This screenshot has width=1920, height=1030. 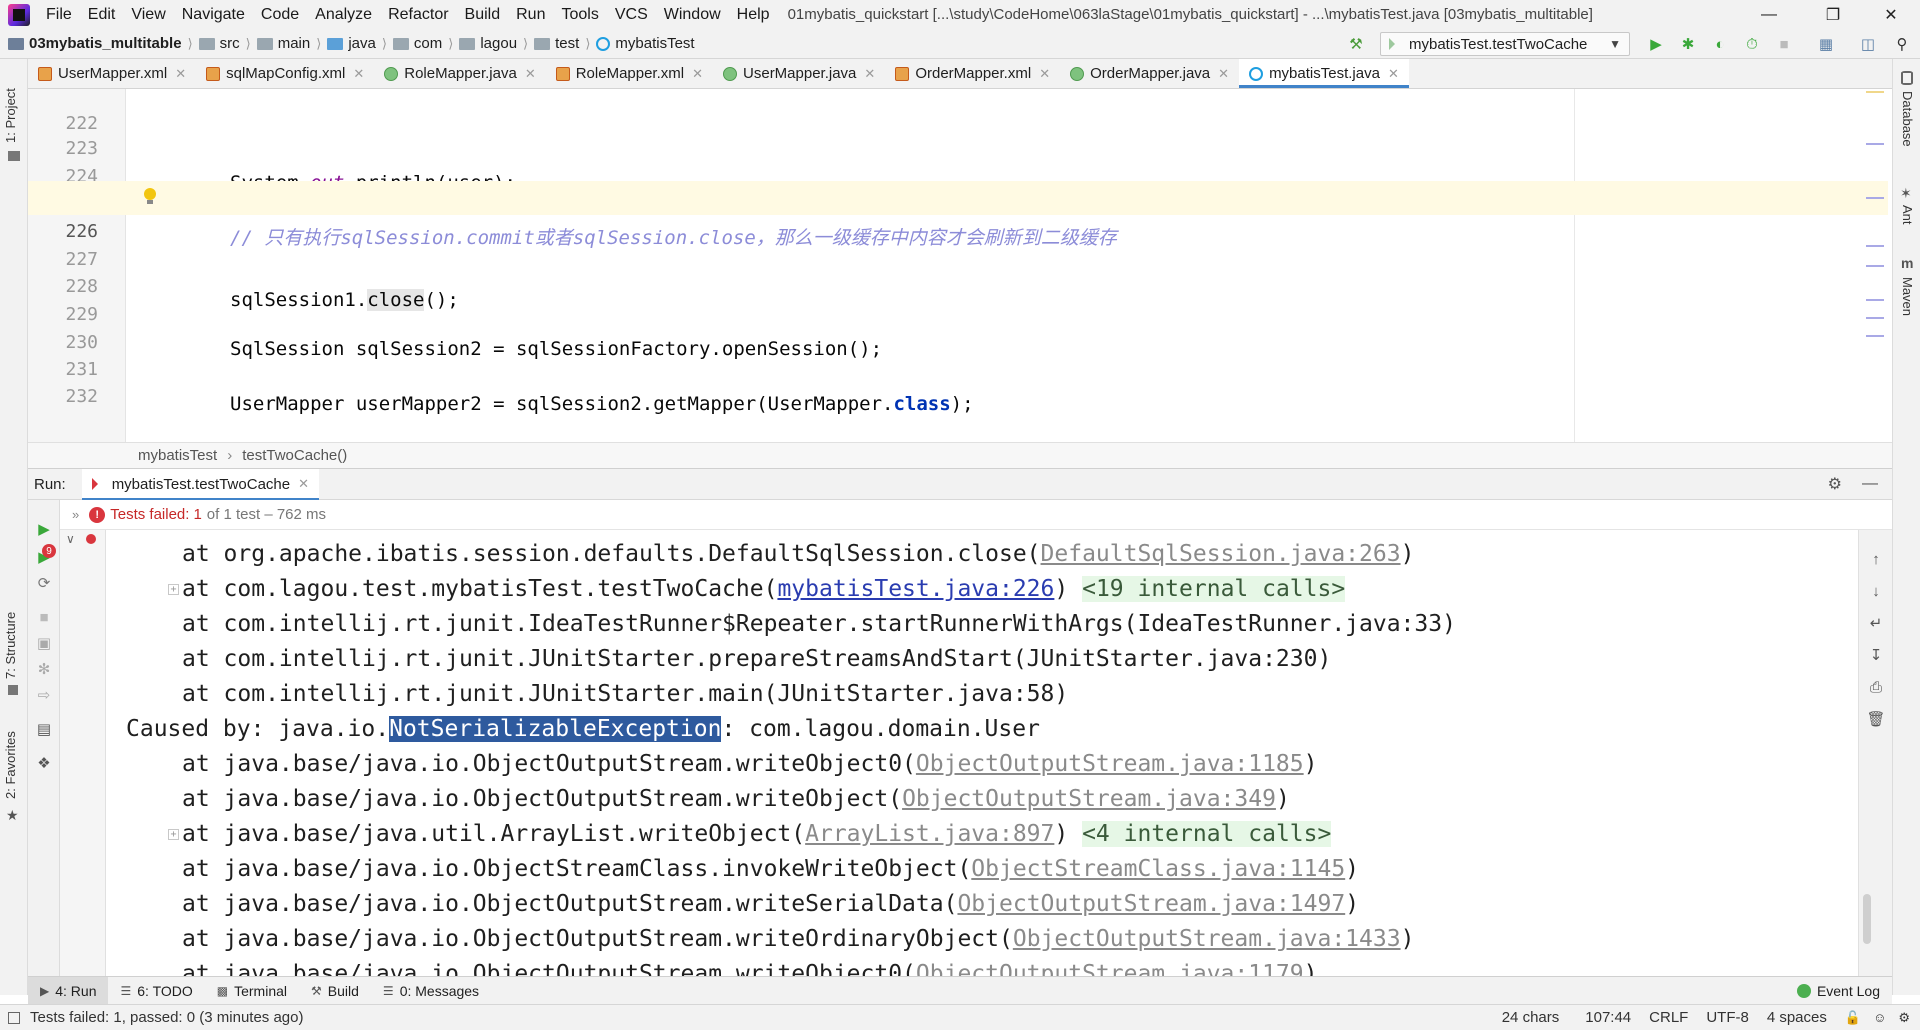 I want to click on gear-icon: ⚙, so click(x=1835, y=484).